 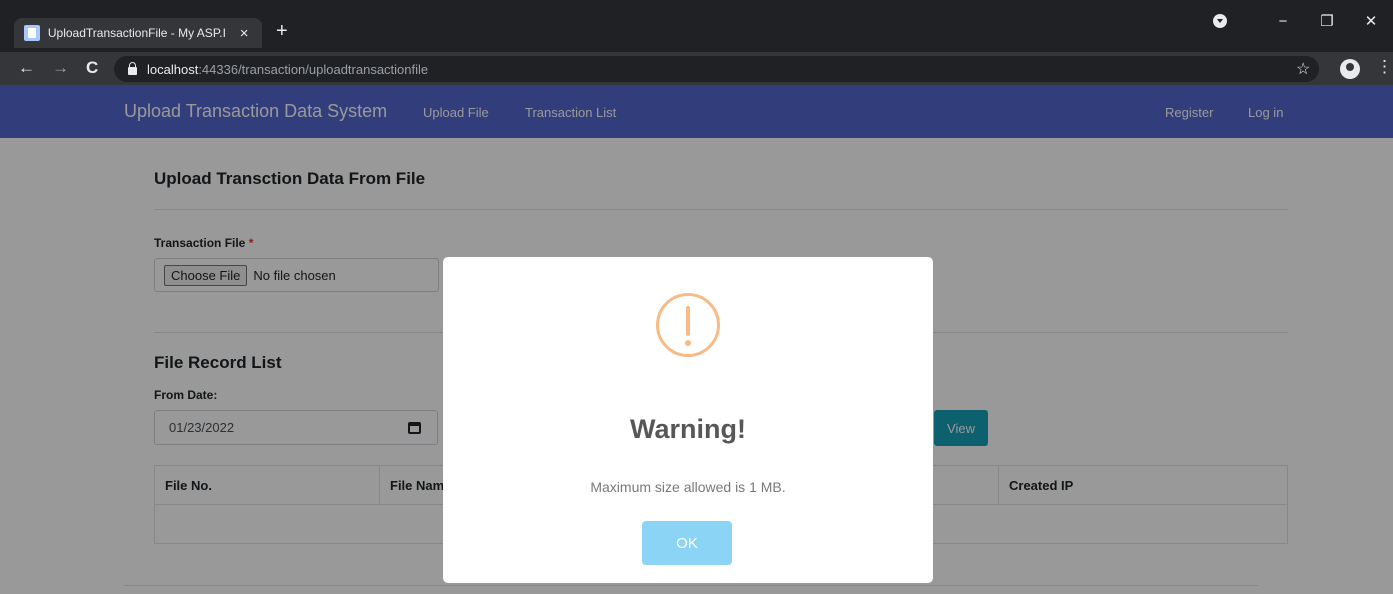 I want to click on bookmark-star-icon: ☆, so click(x=1303, y=69).